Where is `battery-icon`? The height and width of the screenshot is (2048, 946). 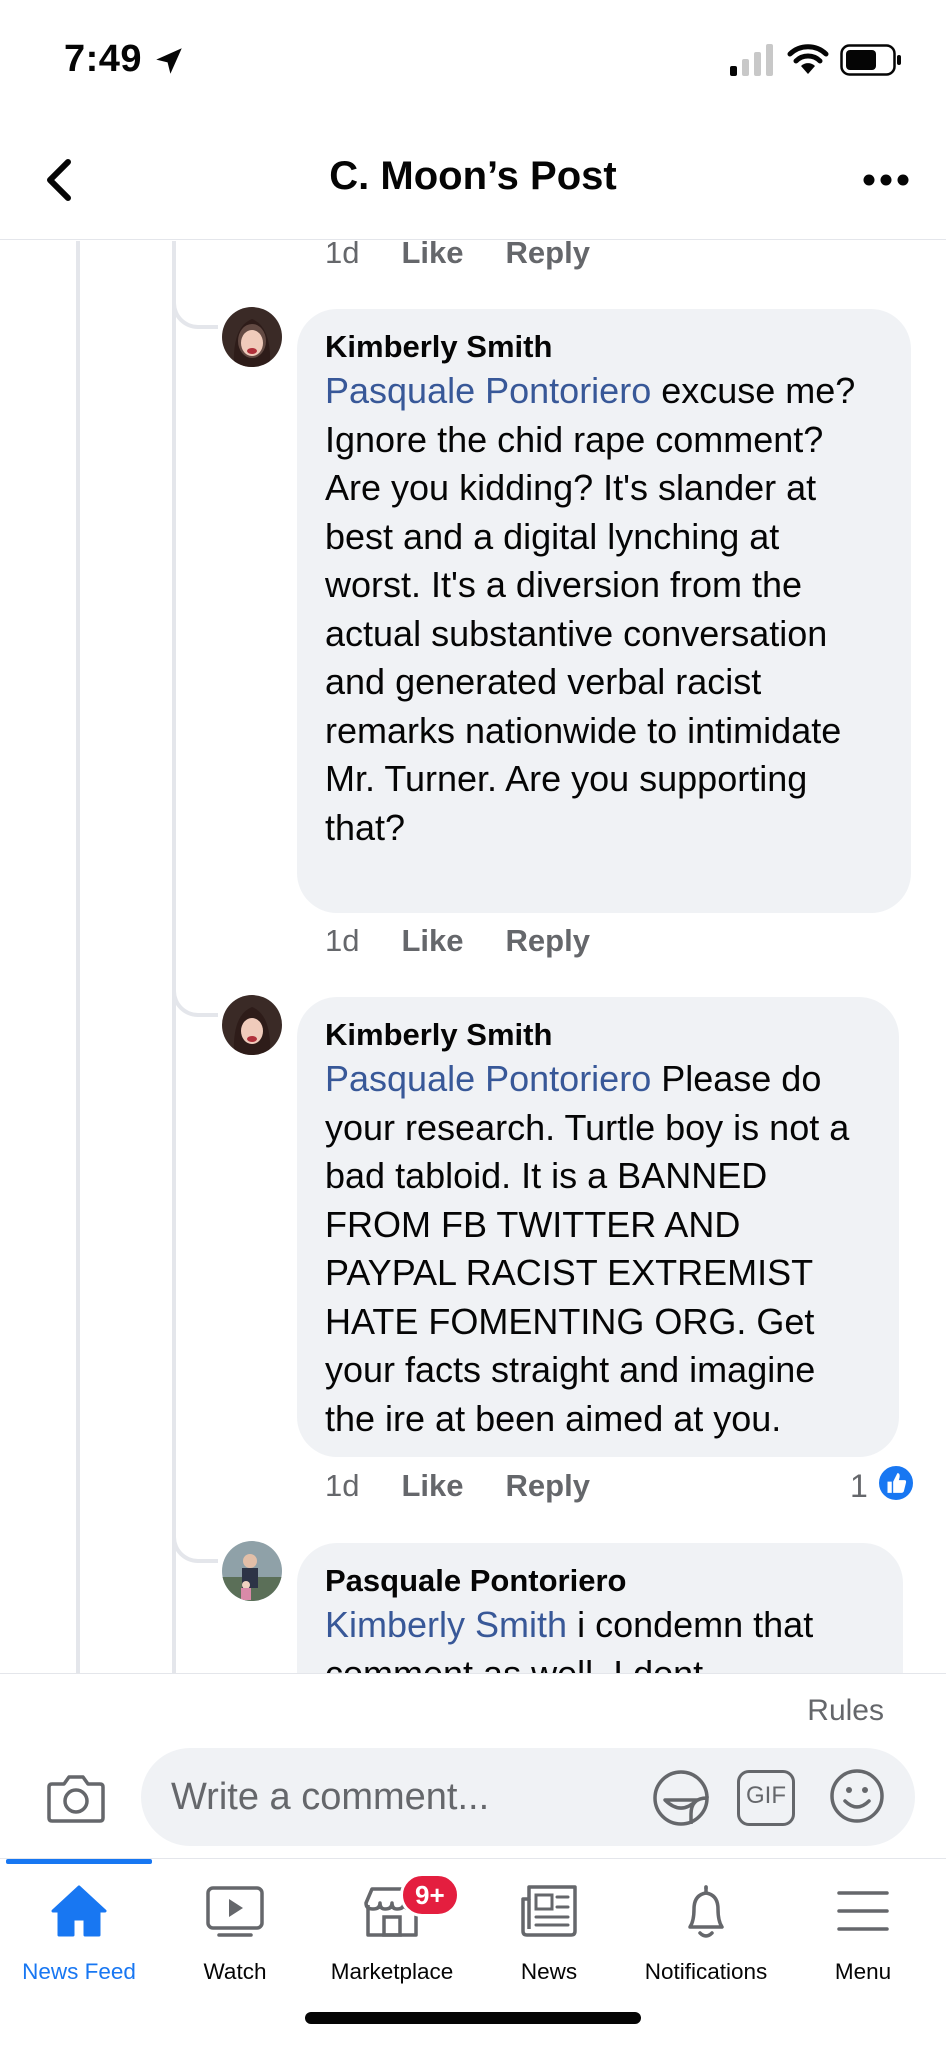 battery-icon is located at coordinates (870, 60).